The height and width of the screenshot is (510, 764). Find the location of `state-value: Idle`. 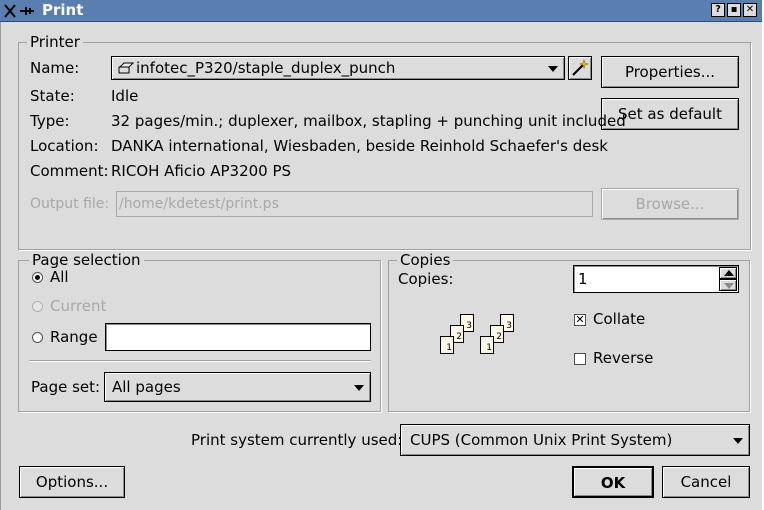

state-value: Idle is located at coordinates (125, 96).